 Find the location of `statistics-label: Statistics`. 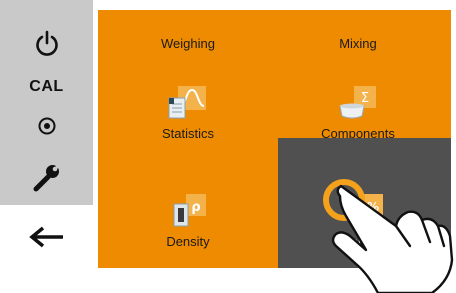

statistics-label: Statistics is located at coordinates (187, 133).